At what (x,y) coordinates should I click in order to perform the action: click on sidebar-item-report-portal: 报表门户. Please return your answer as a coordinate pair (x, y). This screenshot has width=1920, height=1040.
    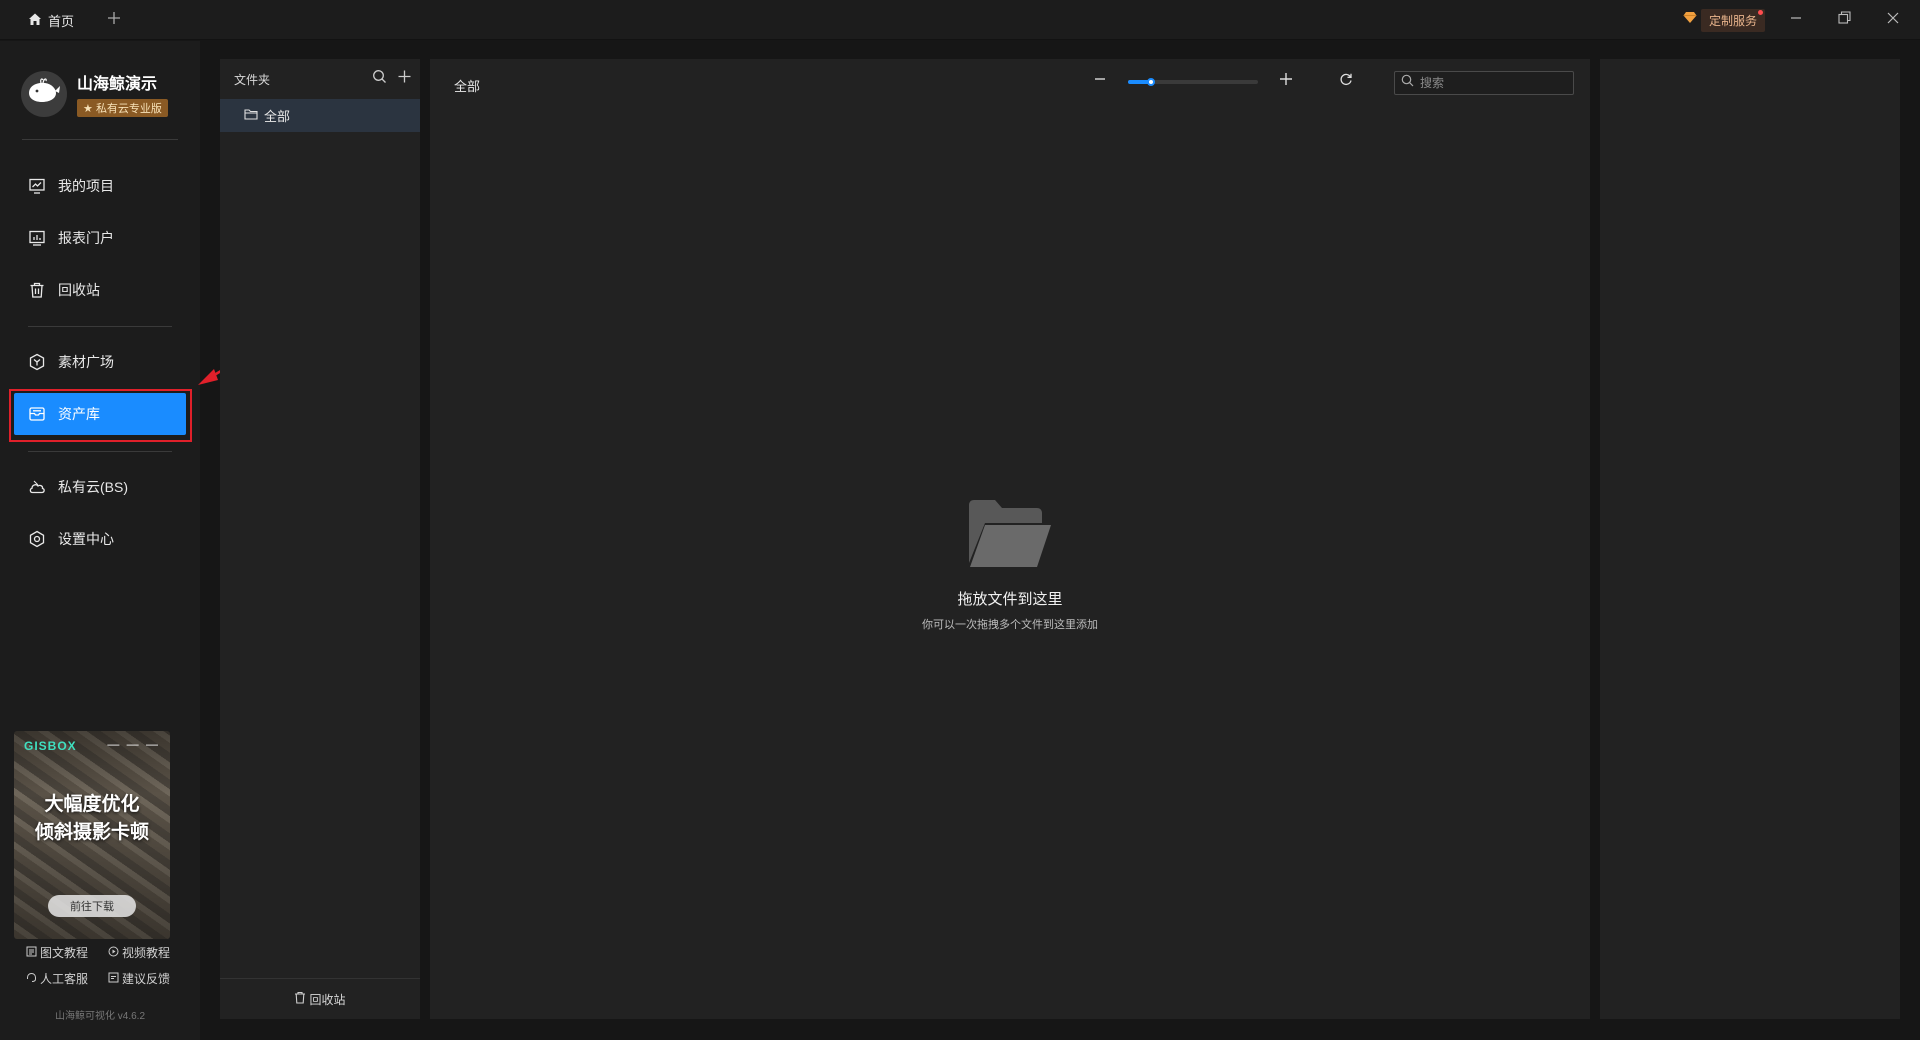
    Looking at the image, I should click on (100, 238).